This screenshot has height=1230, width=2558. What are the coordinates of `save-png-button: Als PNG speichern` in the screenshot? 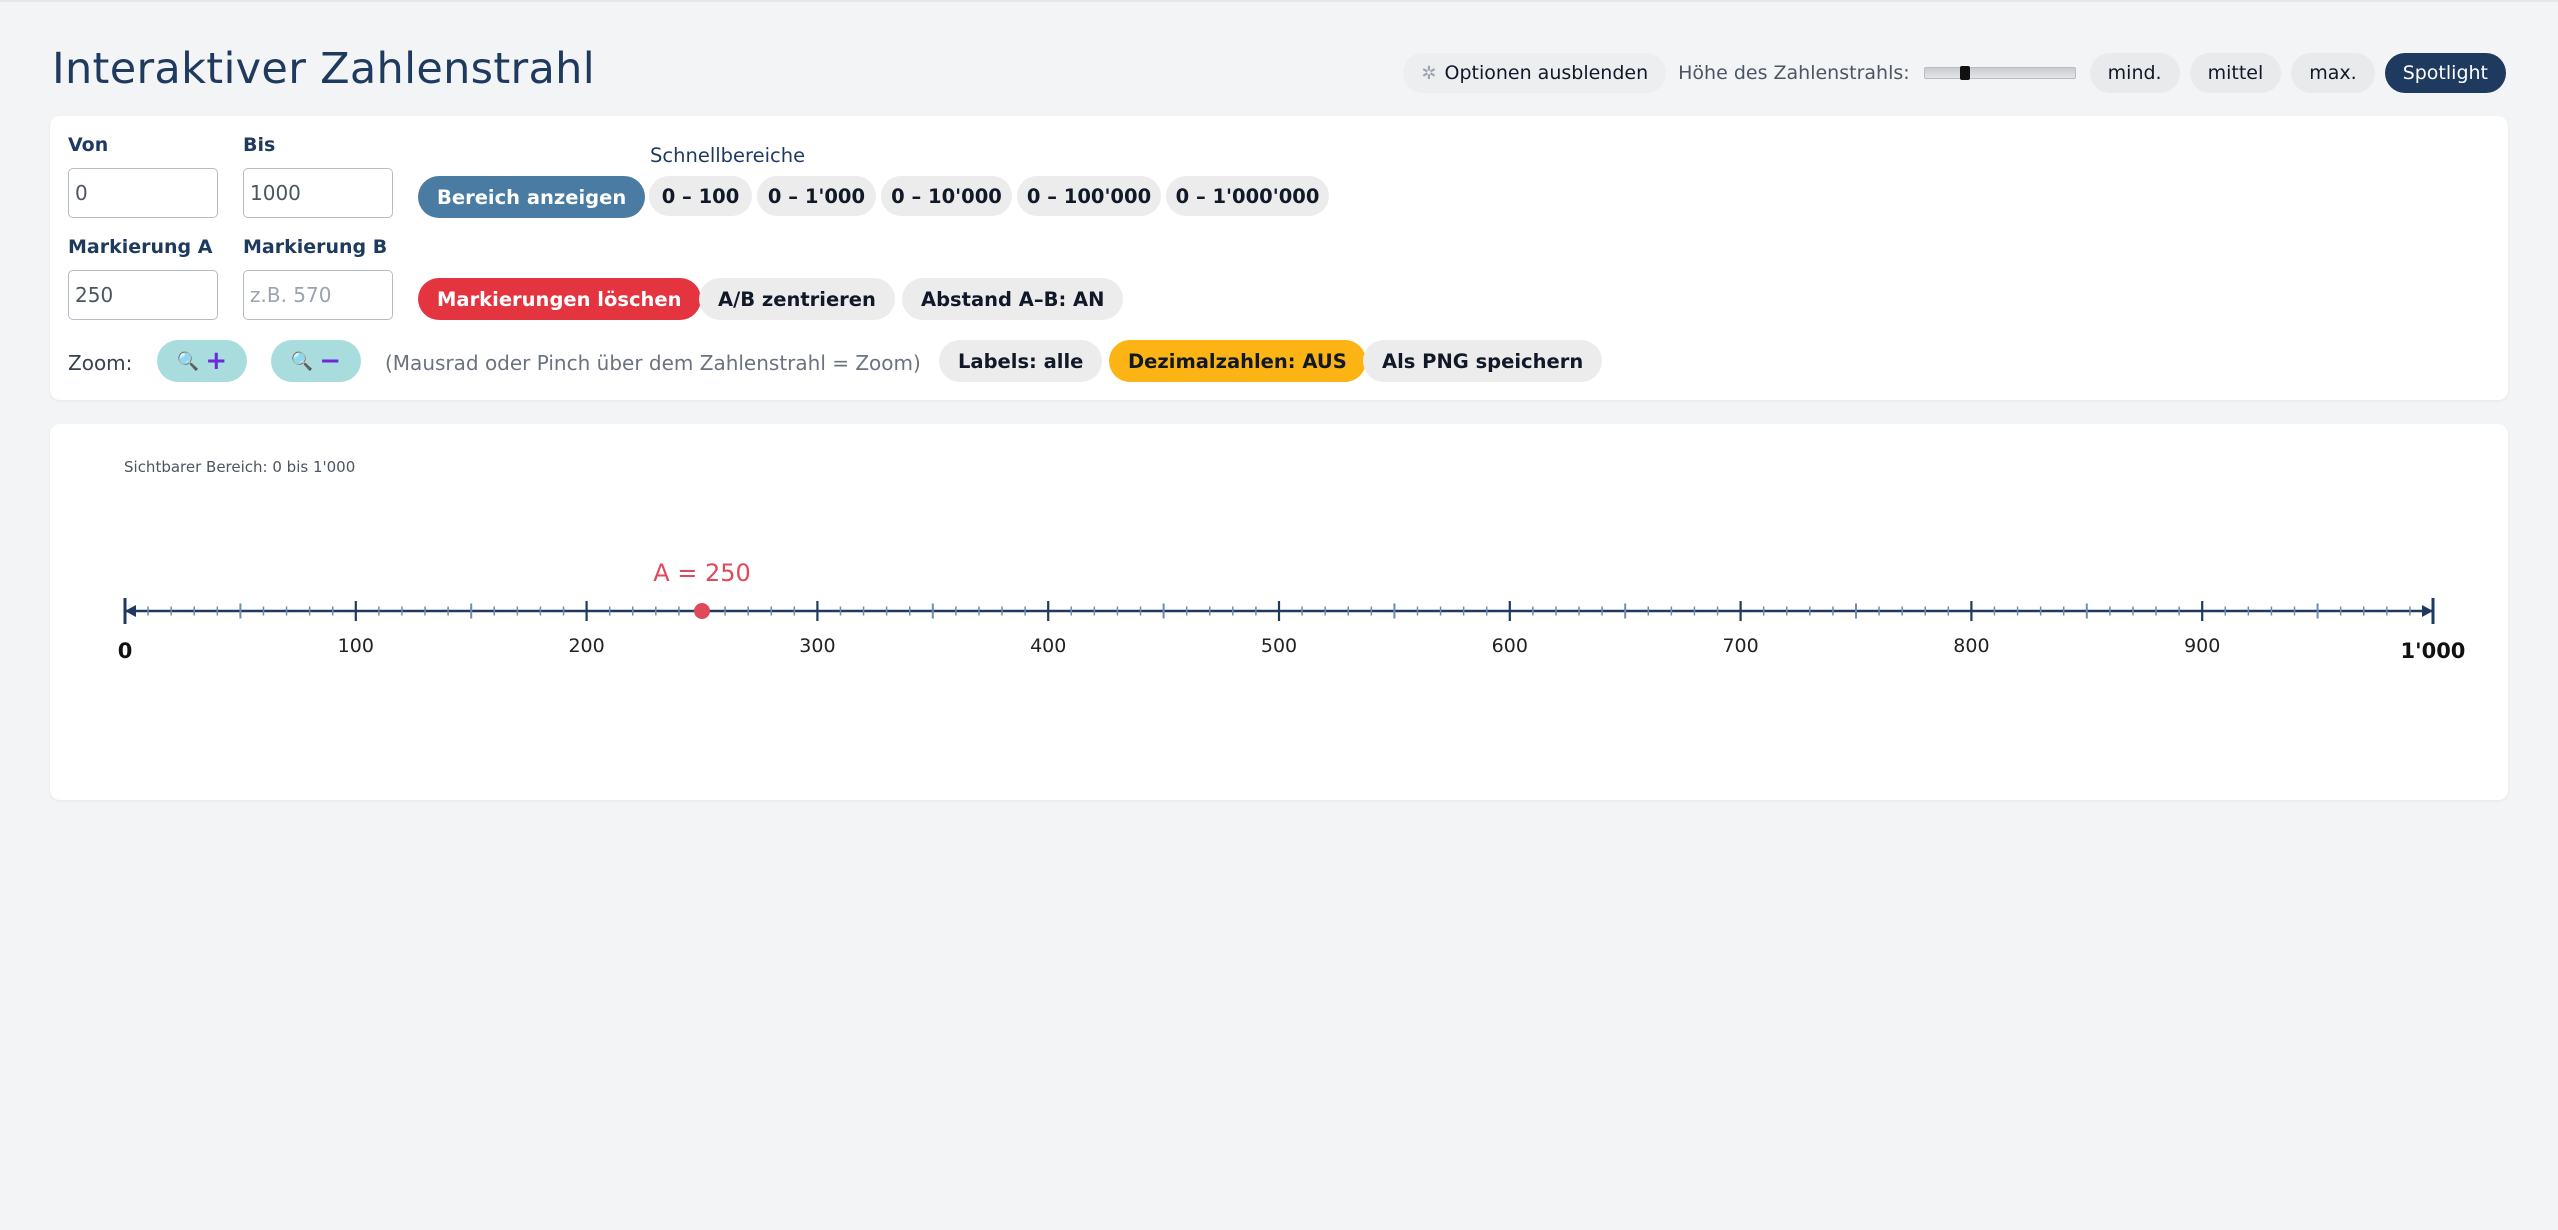 It's located at (1483, 361).